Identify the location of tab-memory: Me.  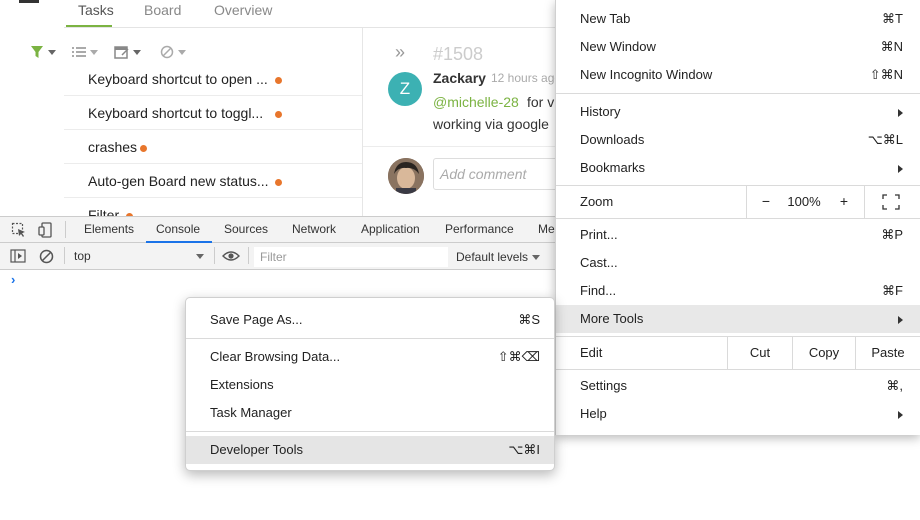
(546, 229).